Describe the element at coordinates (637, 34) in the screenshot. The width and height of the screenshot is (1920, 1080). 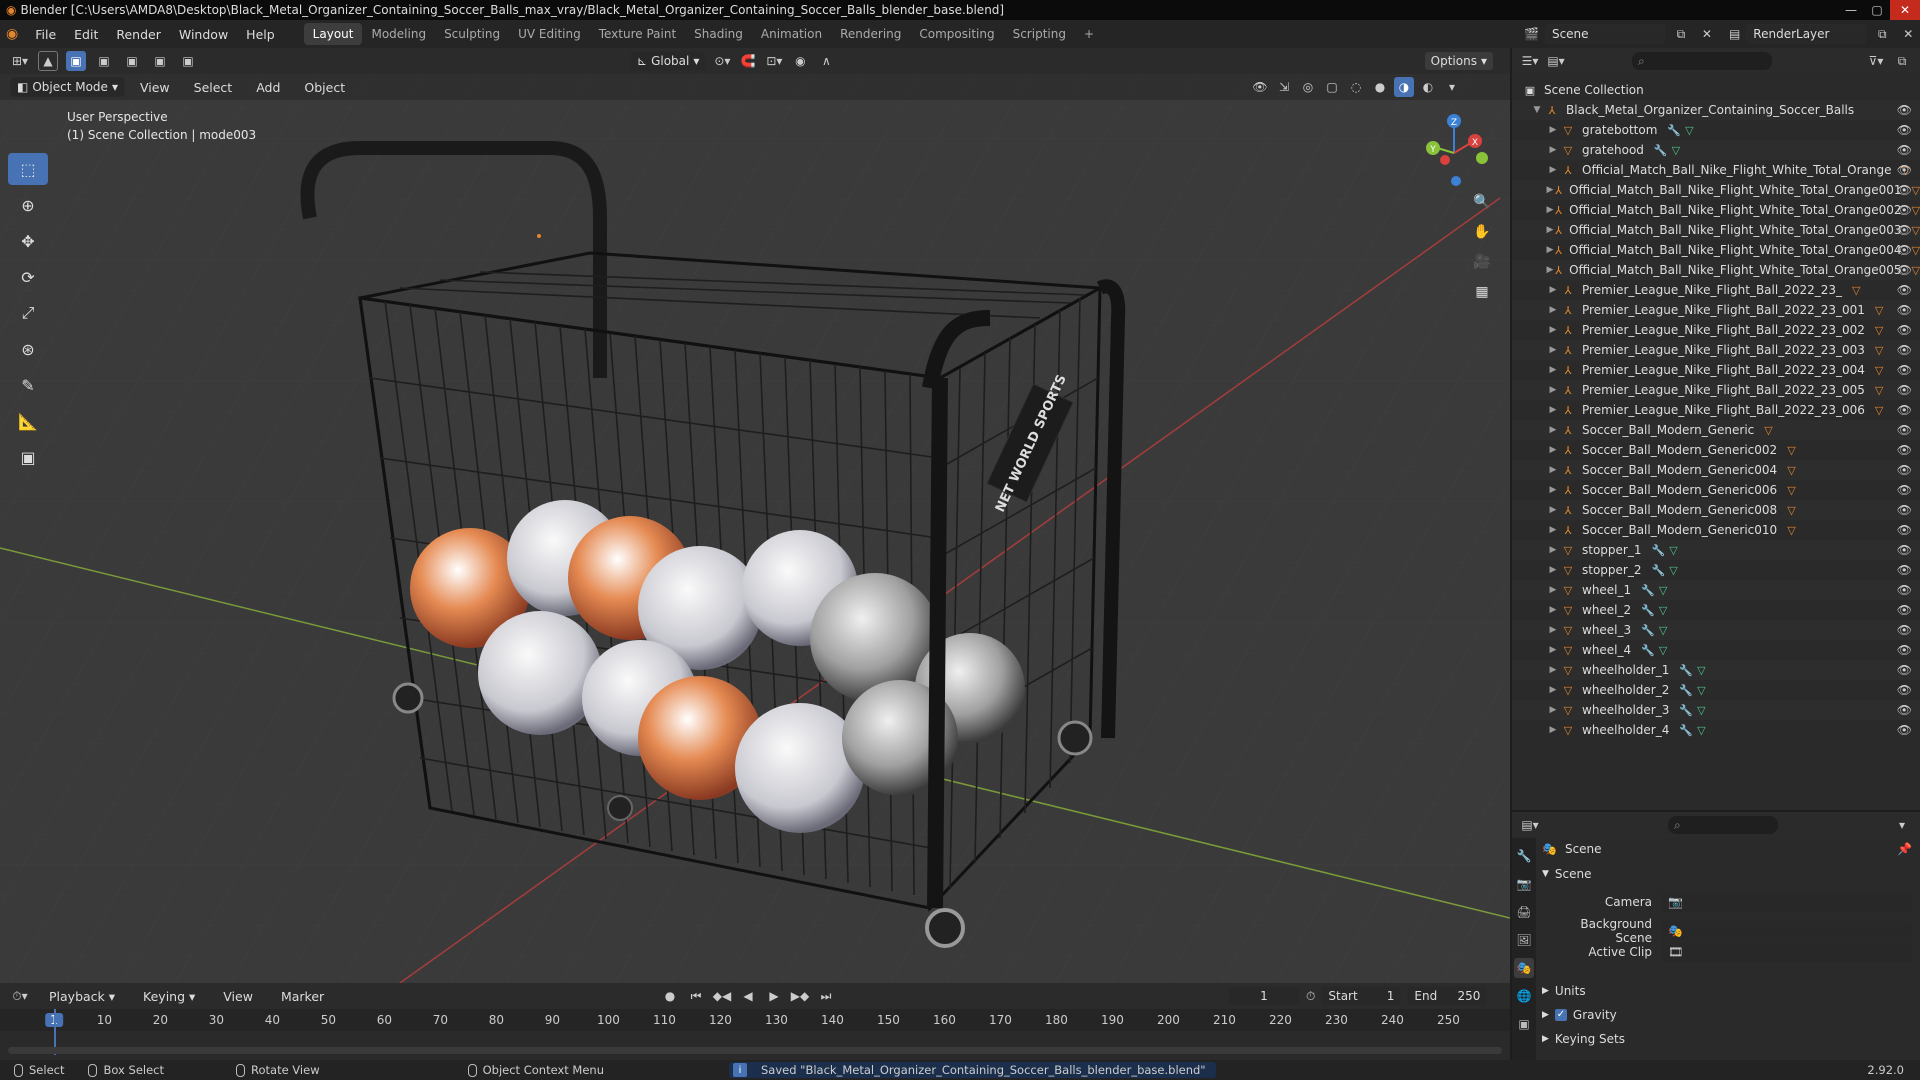
I see `tab-texture-paint: Texture Paint` at that location.